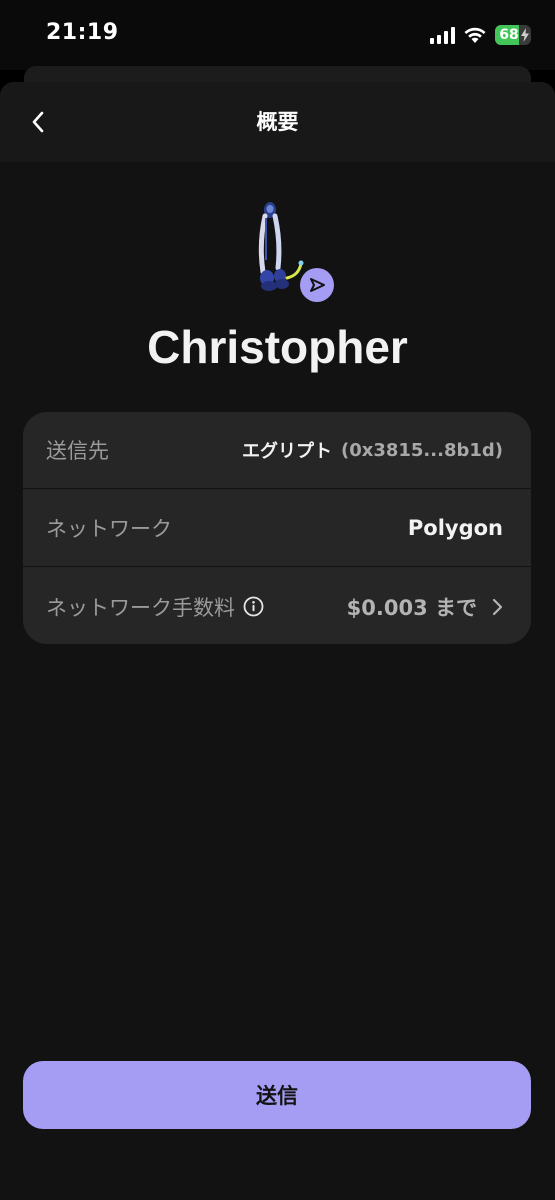 Image resolution: width=555 pixels, height=1200 pixels. I want to click on recipient-row: 送信先 エグリプト (0x3815...8b1d), so click(277, 450).